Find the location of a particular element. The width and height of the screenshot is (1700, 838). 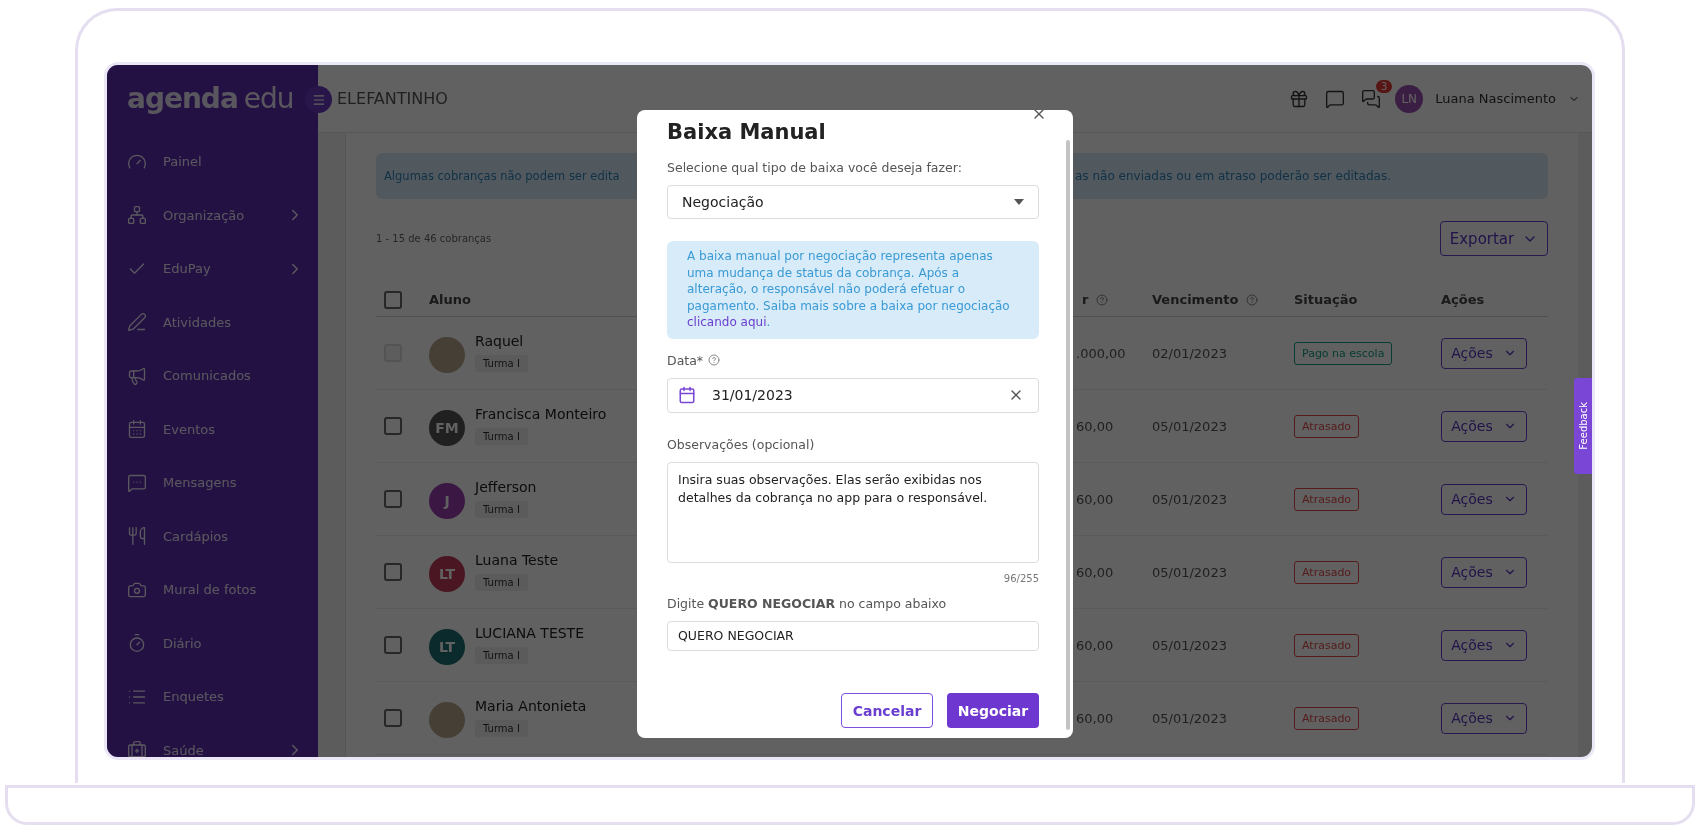

feedback-tab: Feedback is located at coordinates (1583, 426).